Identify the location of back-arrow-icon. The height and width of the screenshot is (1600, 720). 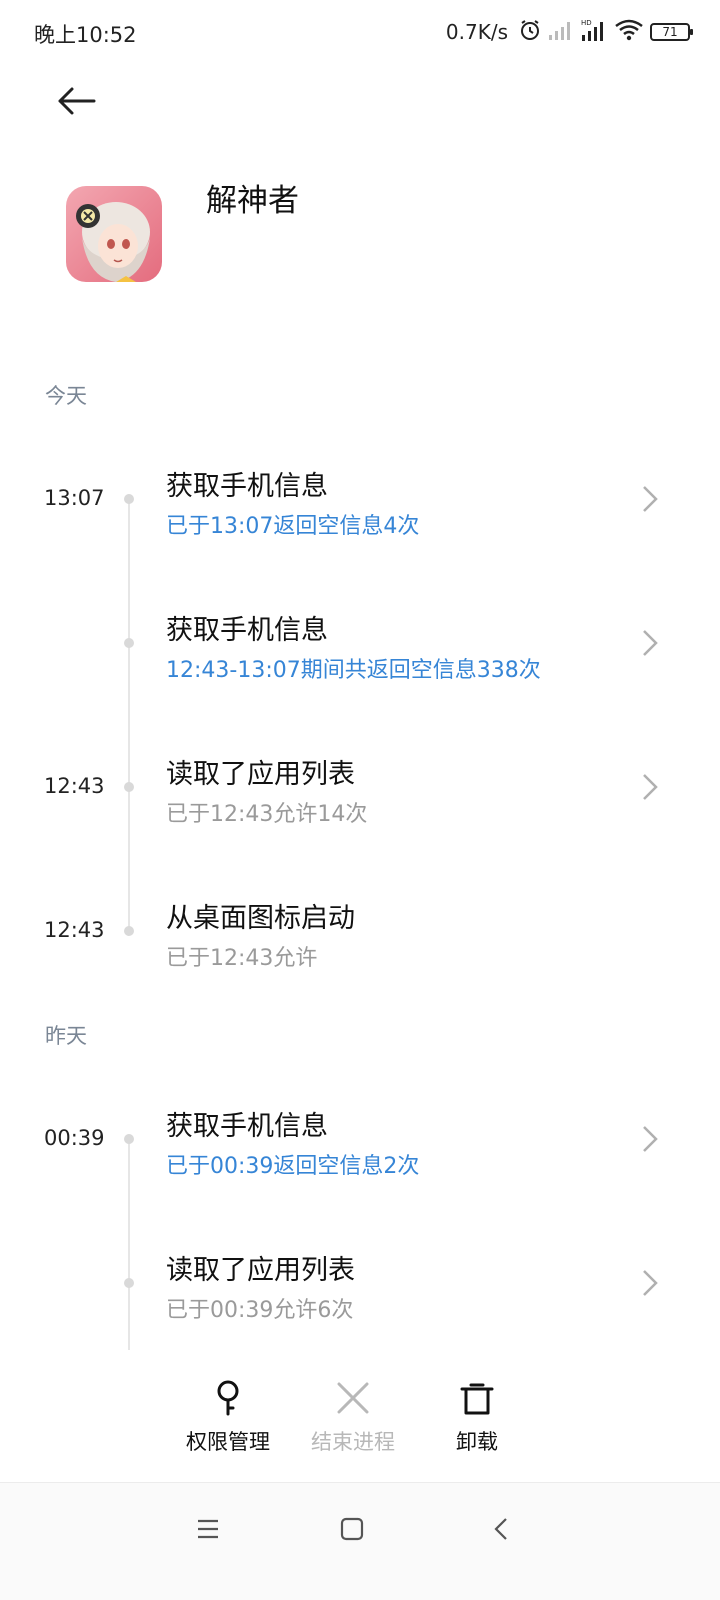
(77, 101).